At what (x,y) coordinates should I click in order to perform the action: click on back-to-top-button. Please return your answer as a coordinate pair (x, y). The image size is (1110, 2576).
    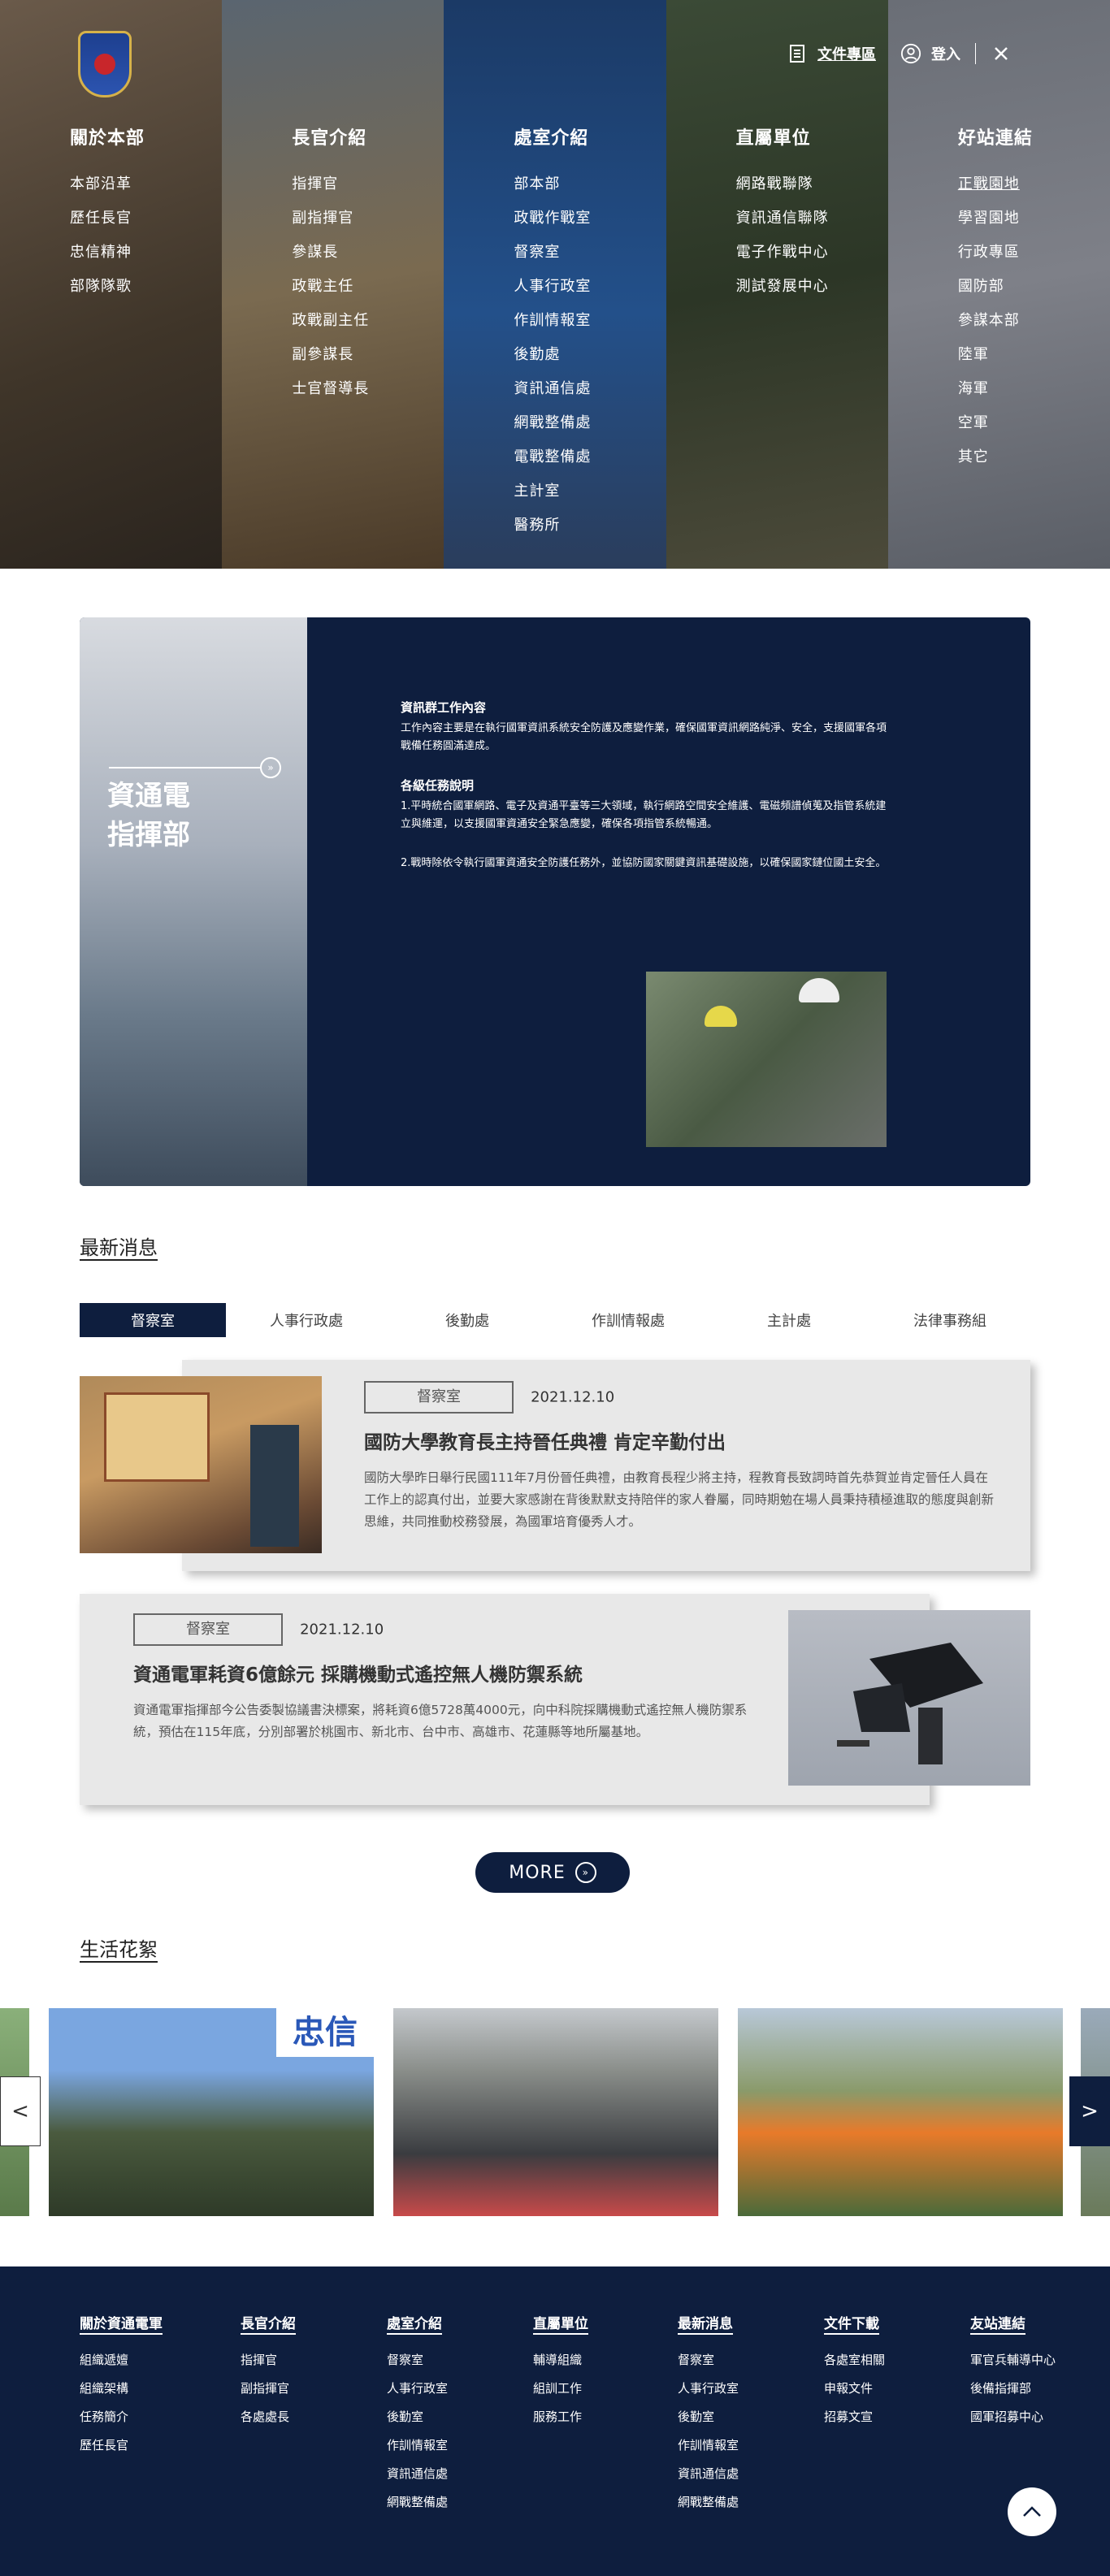
    Looking at the image, I should click on (1032, 2511).